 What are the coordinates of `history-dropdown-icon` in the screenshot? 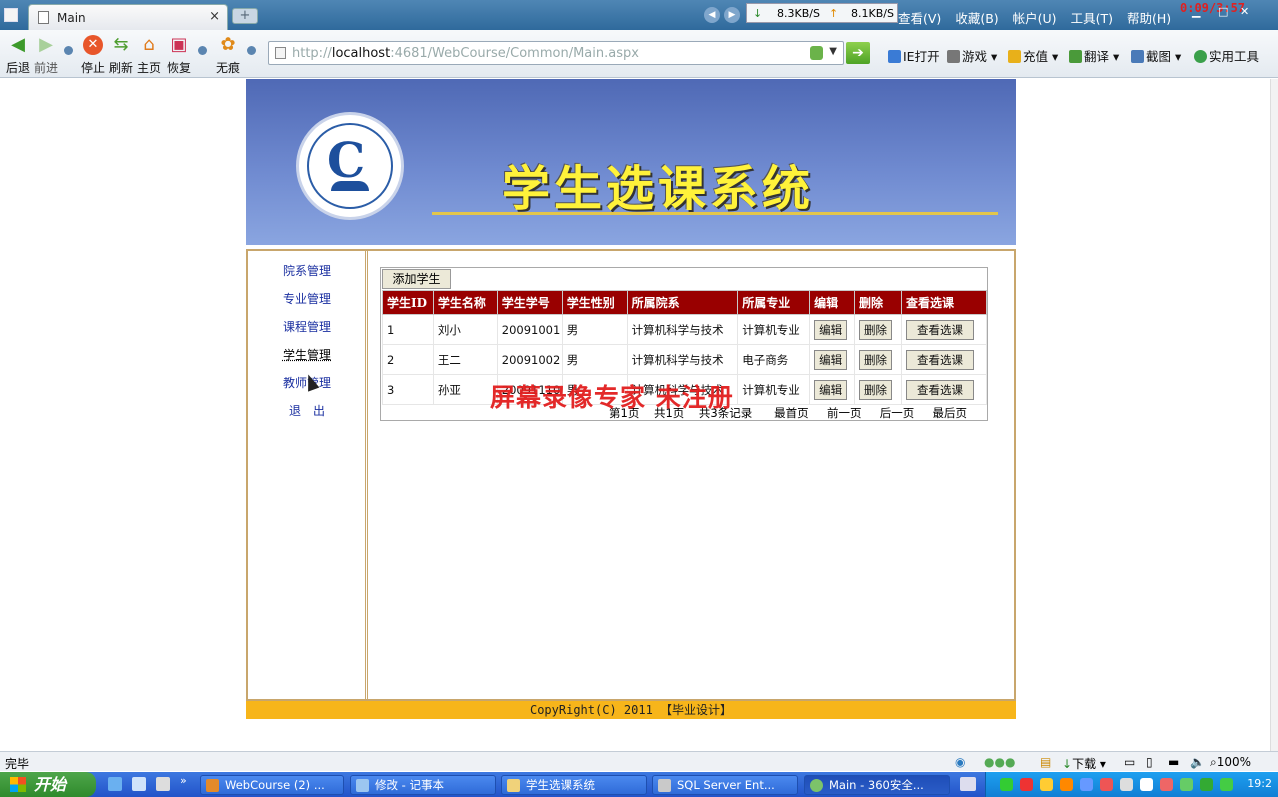 It's located at (68, 50).